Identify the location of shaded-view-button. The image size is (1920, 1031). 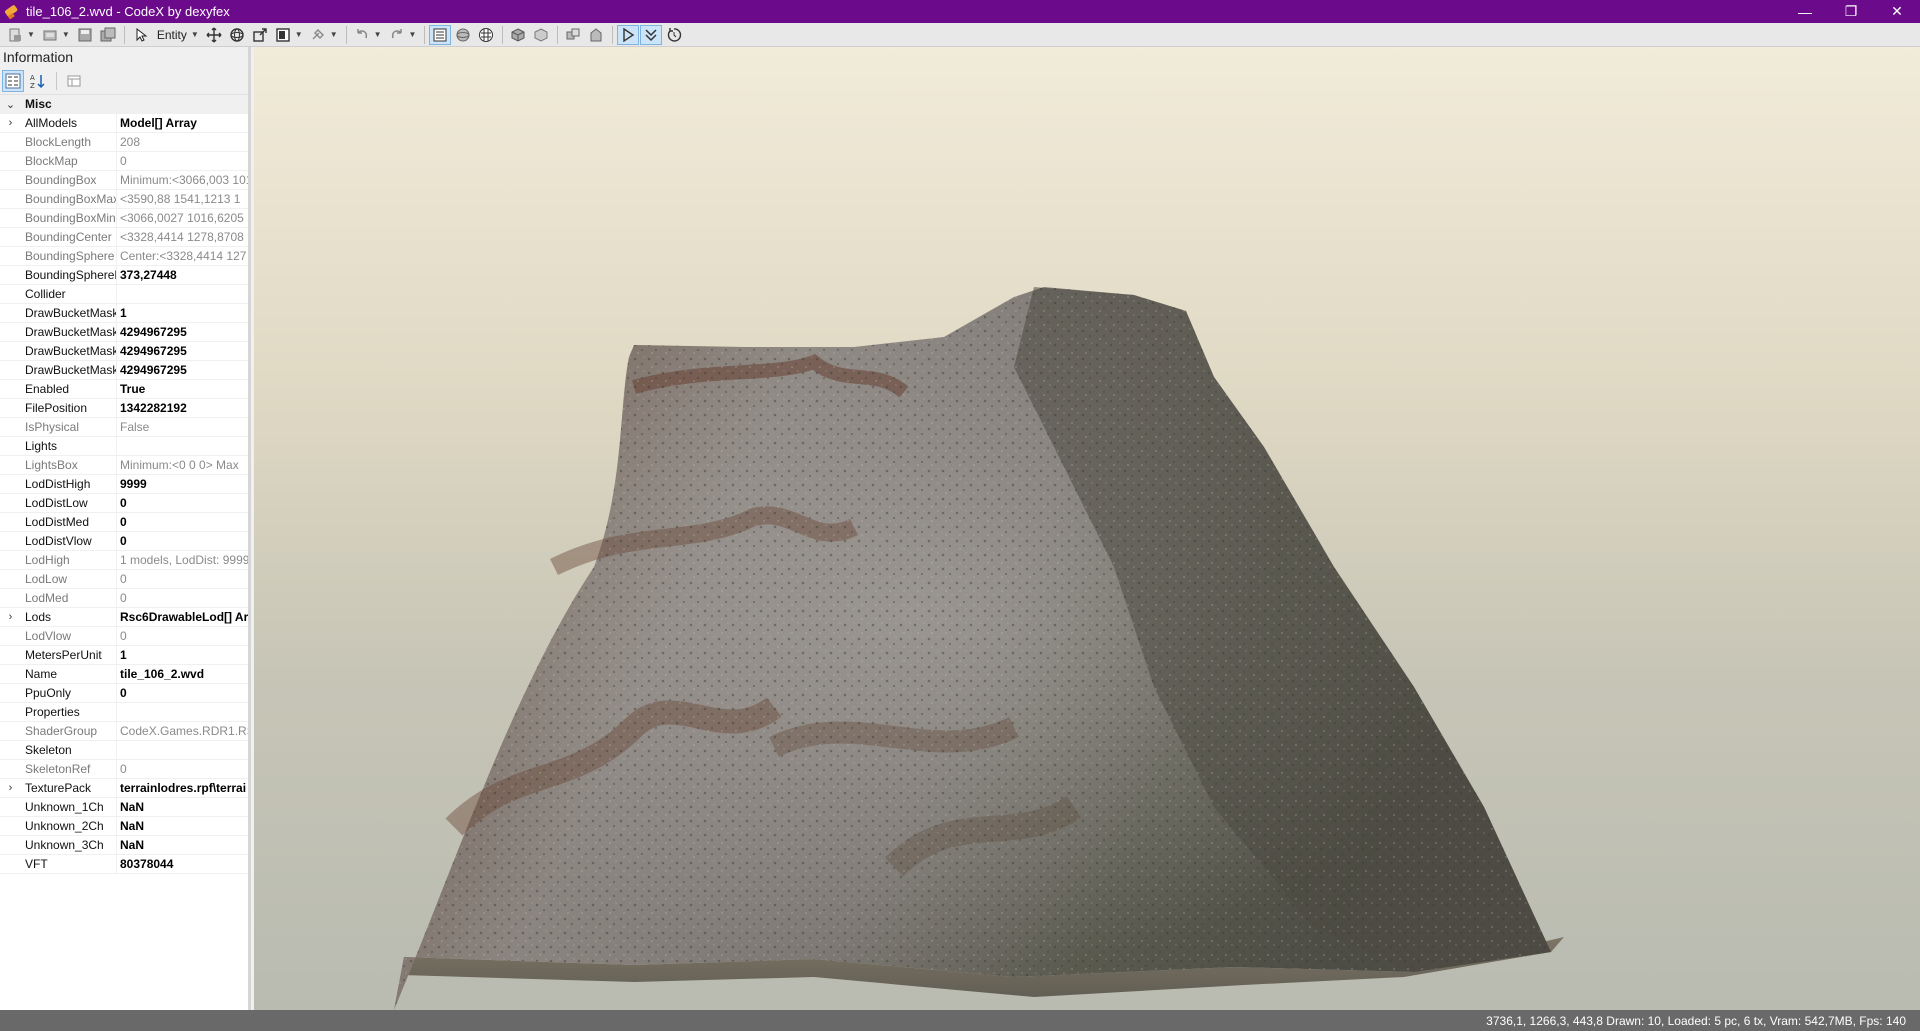
(463, 35).